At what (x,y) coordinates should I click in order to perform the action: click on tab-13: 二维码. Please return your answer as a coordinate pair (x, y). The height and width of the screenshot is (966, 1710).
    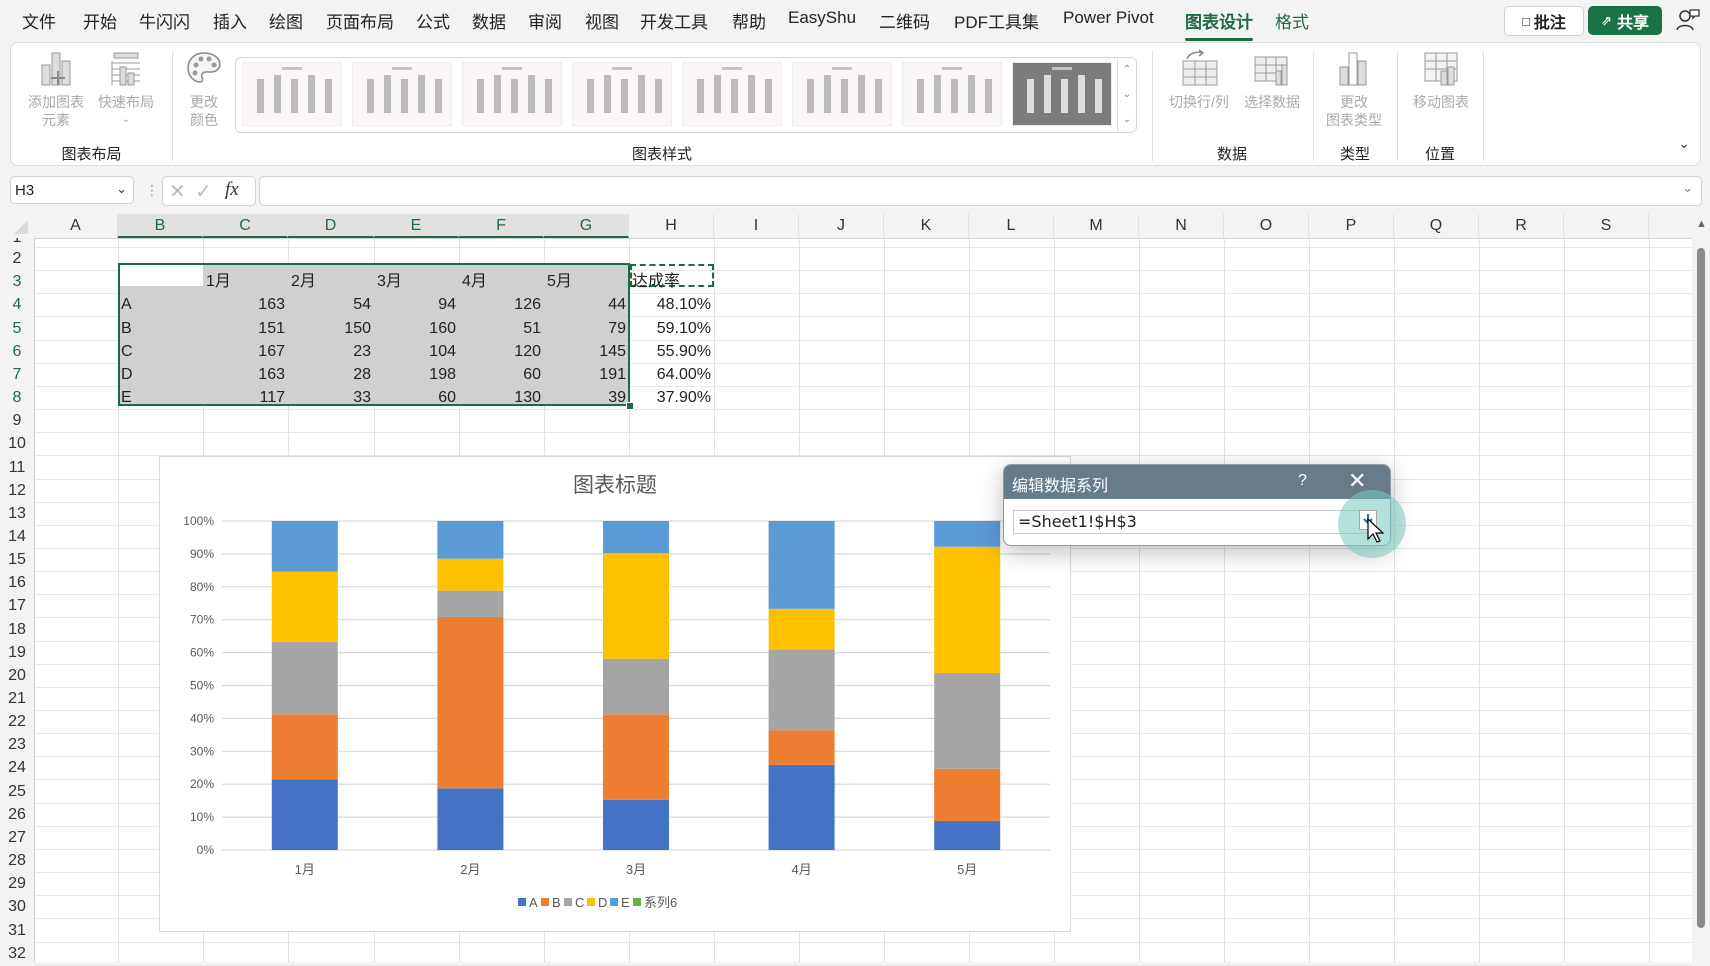
    Looking at the image, I should click on (904, 20).